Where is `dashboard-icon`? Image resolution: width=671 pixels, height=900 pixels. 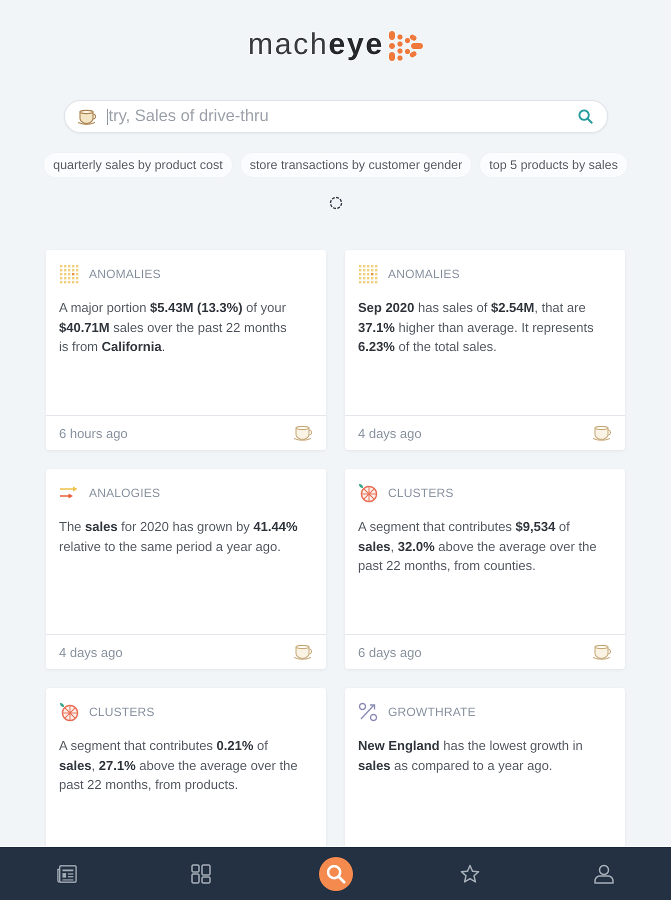 dashboard-icon is located at coordinates (201, 874).